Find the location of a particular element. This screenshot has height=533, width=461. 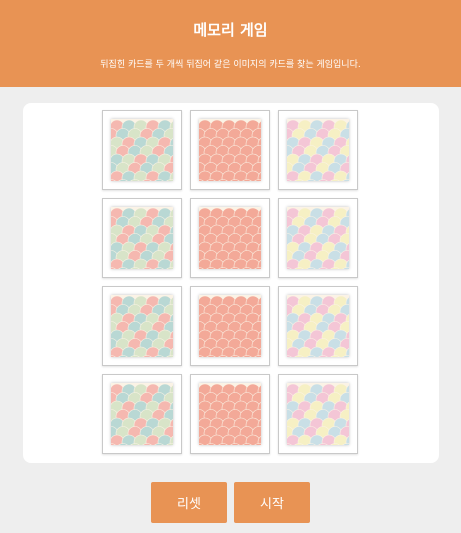

reset-button: 리셋 is located at coordinates (189, 502).